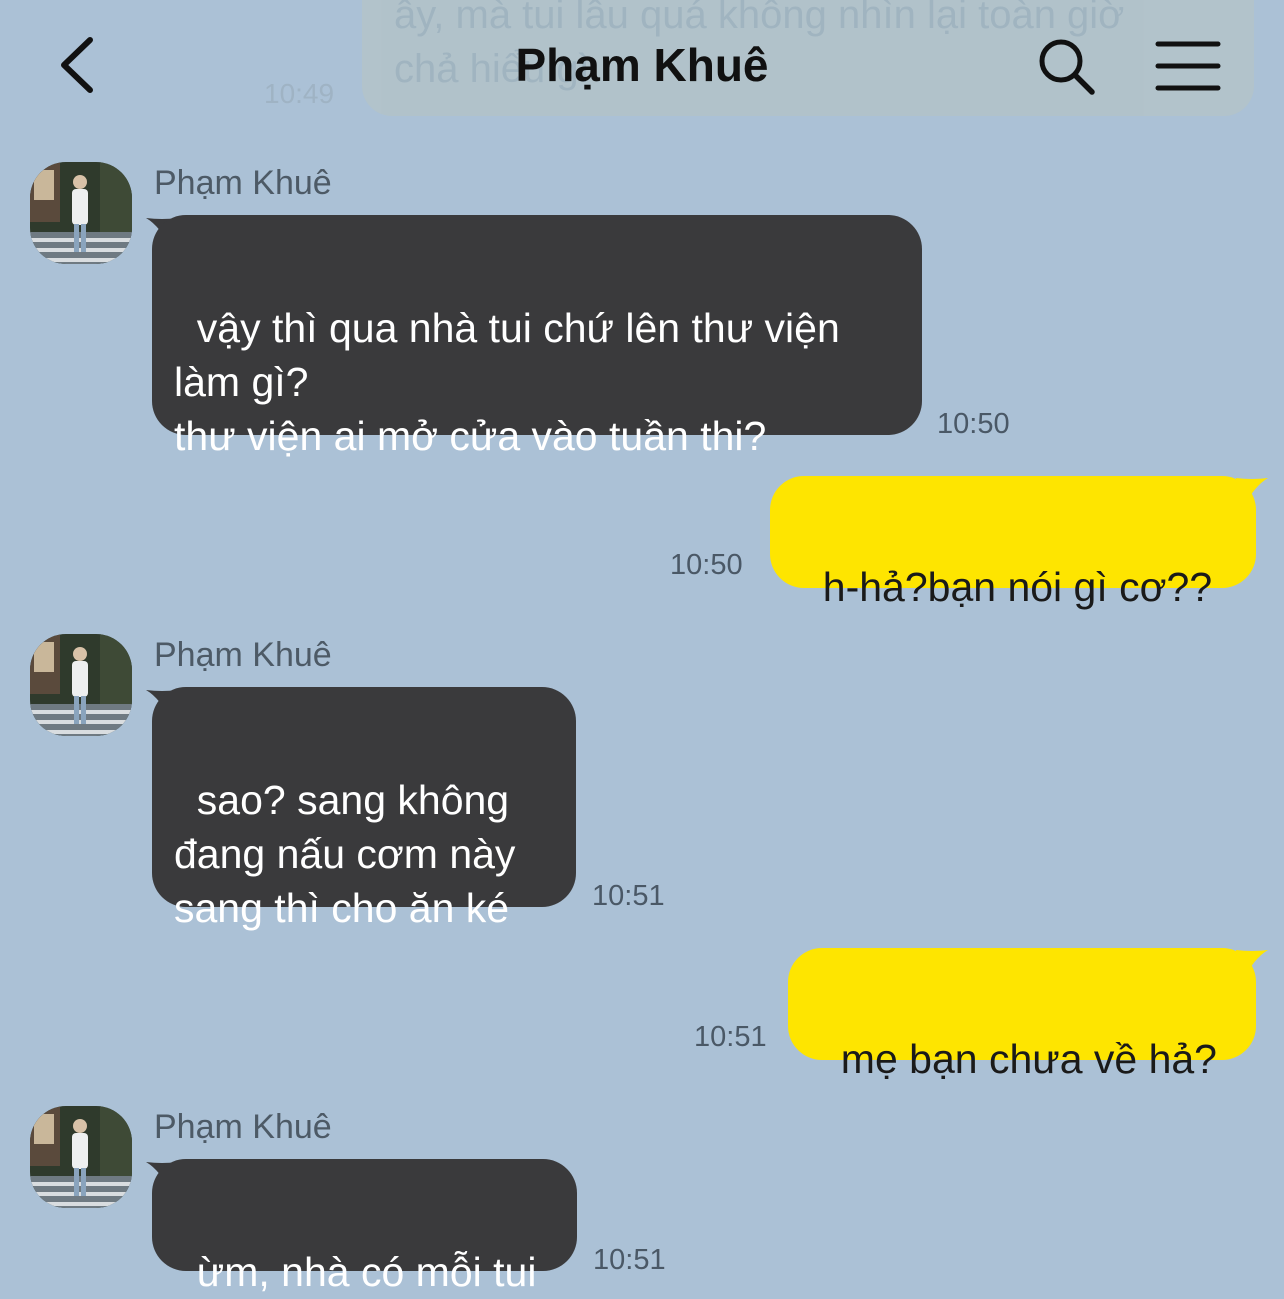 The image size is (1284, 1299). Describe the element at coordinates (366, 1272) in the screenshot. I see `message-text: ừm, nhà có mỗi tui` at that location.